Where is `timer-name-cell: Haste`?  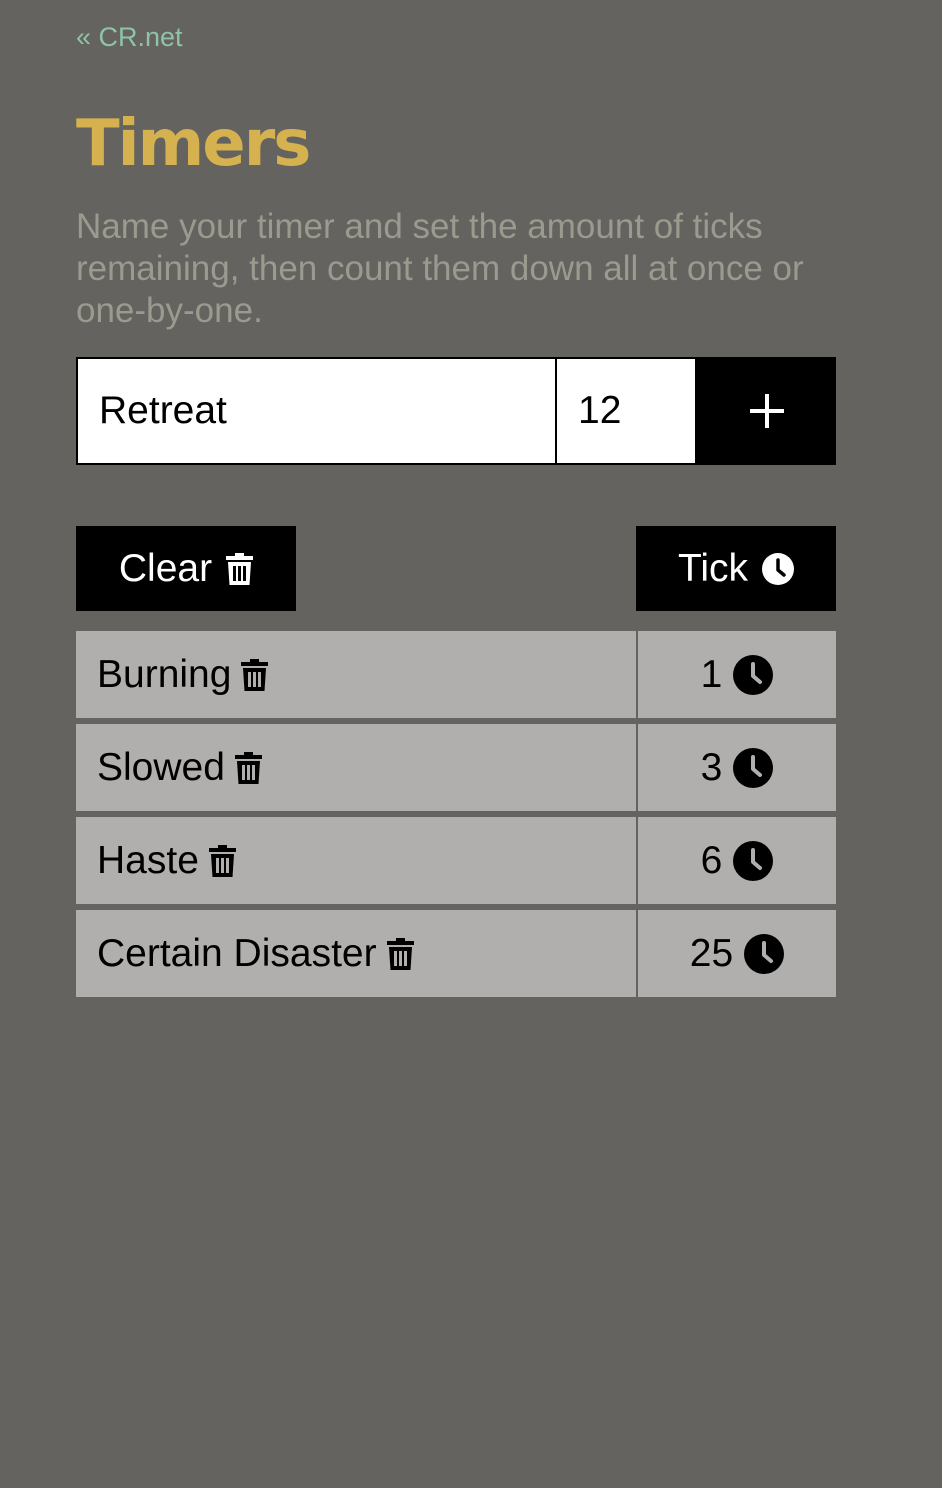
timer-name-cell: Haste is located at coordinates (356, 860).